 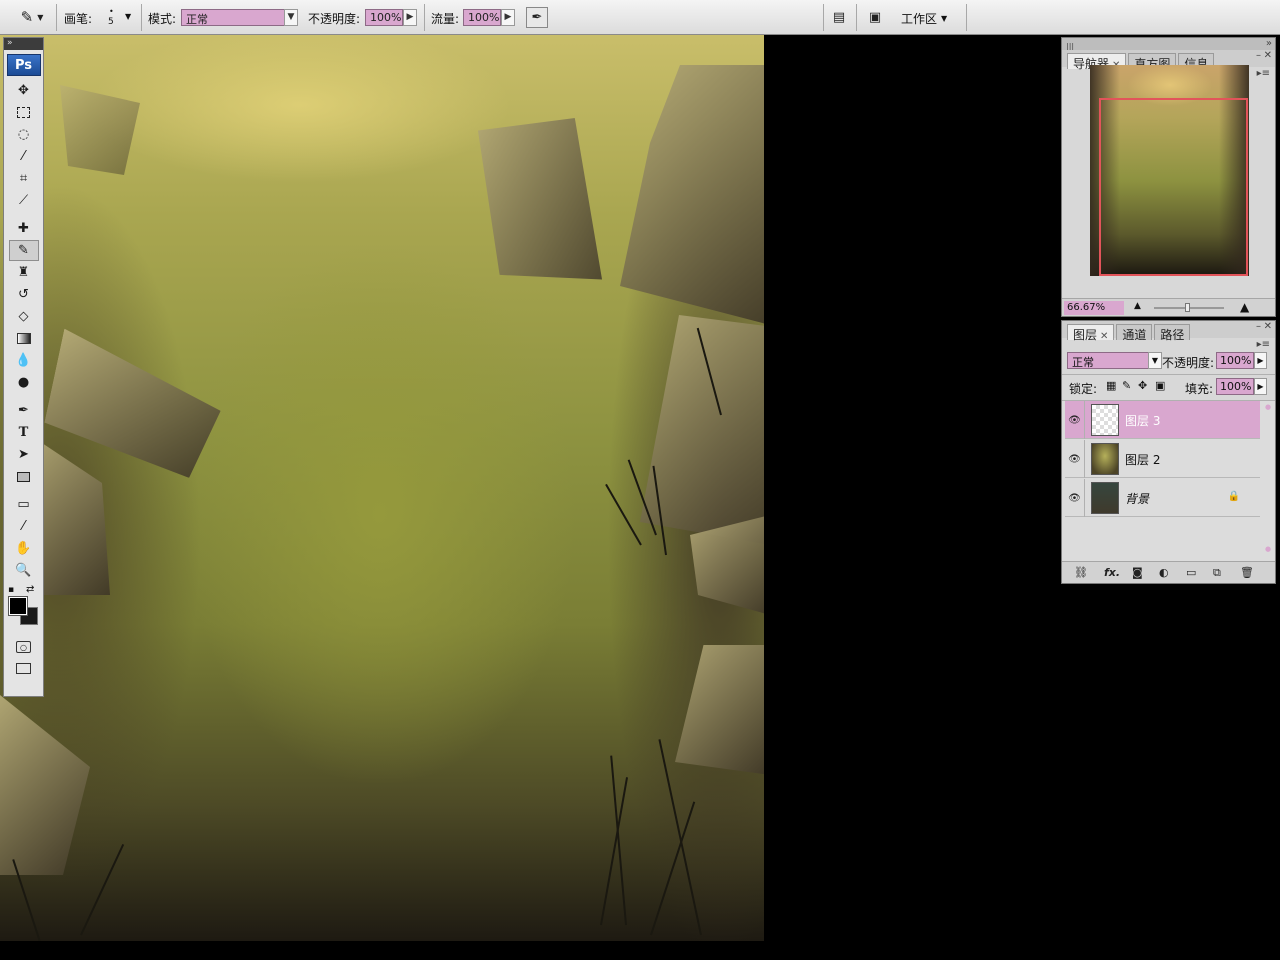 I want to click on chevron-down-icon: ▼, so click(x=291, y=17).